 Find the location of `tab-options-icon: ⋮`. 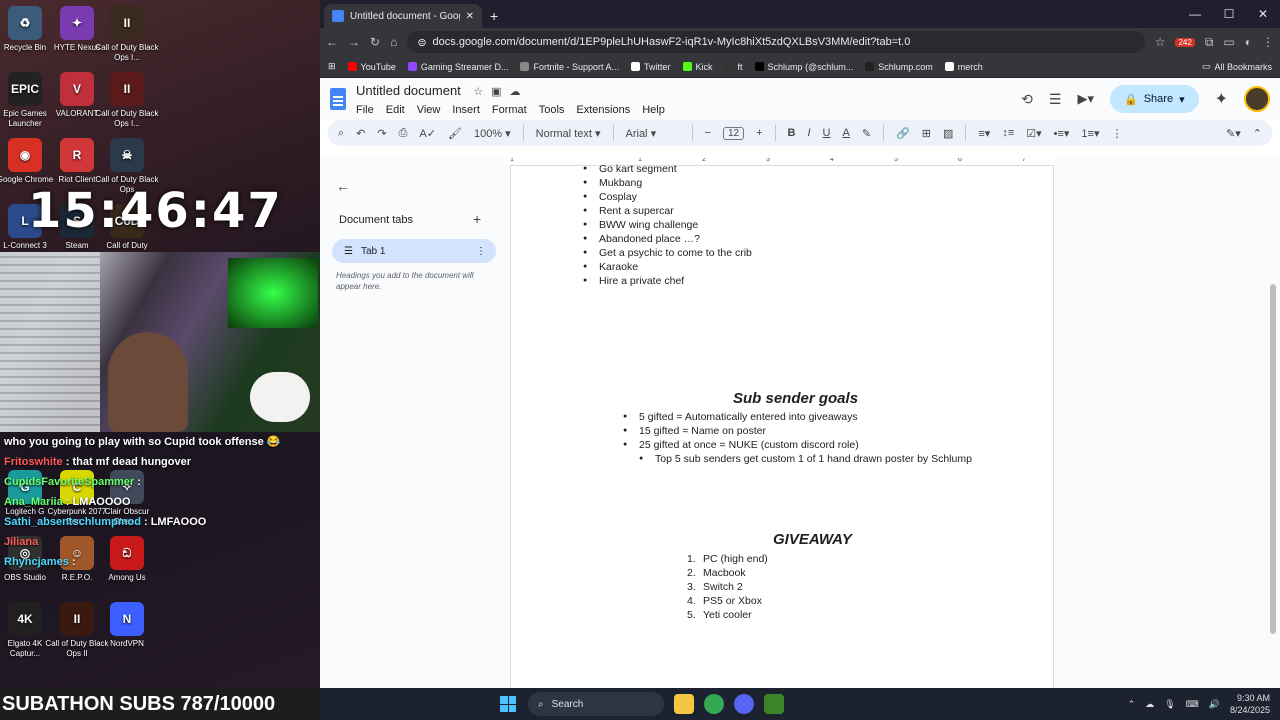

tab-options-icon: ⋮ is located at coordinates (481, 251).